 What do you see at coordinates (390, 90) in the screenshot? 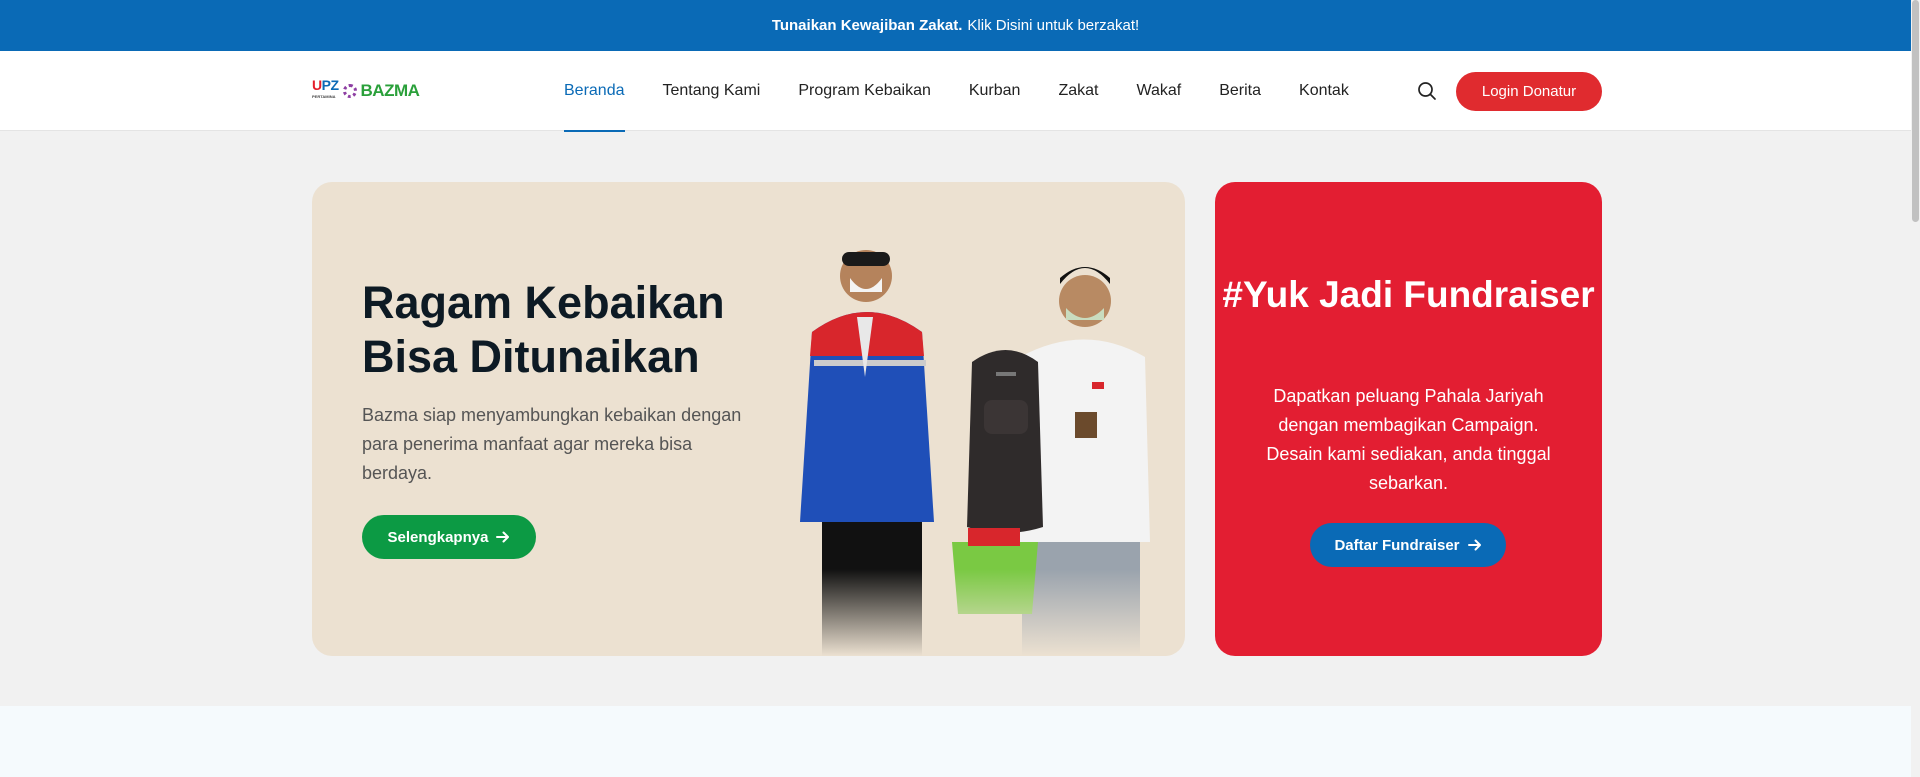
I see `bazma-logo-text: BAZMA` at bounding box center [390, 90].